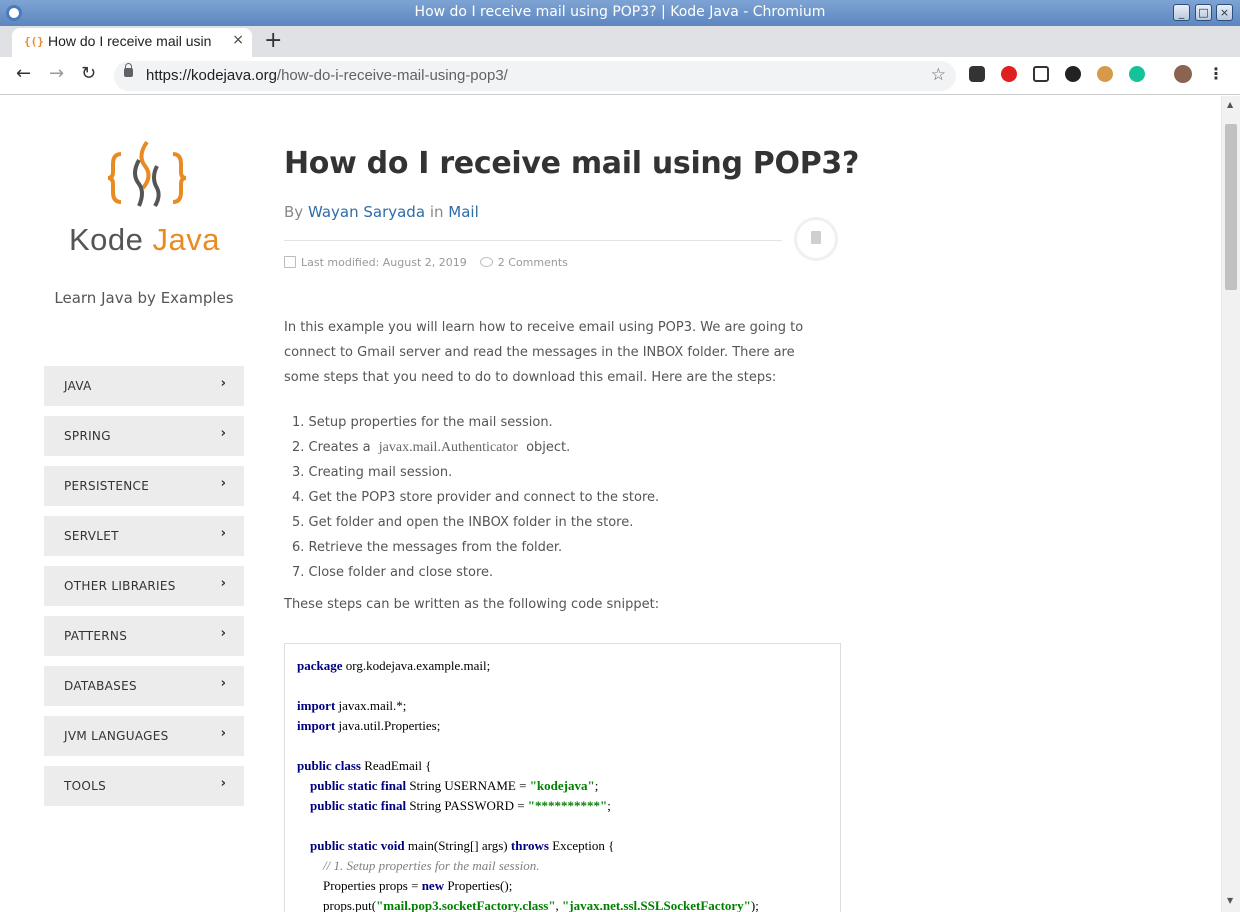 This screenshot has width=1240, height=912. I want to click on sidebar-item-label: SERVLET, so click(91, 536).